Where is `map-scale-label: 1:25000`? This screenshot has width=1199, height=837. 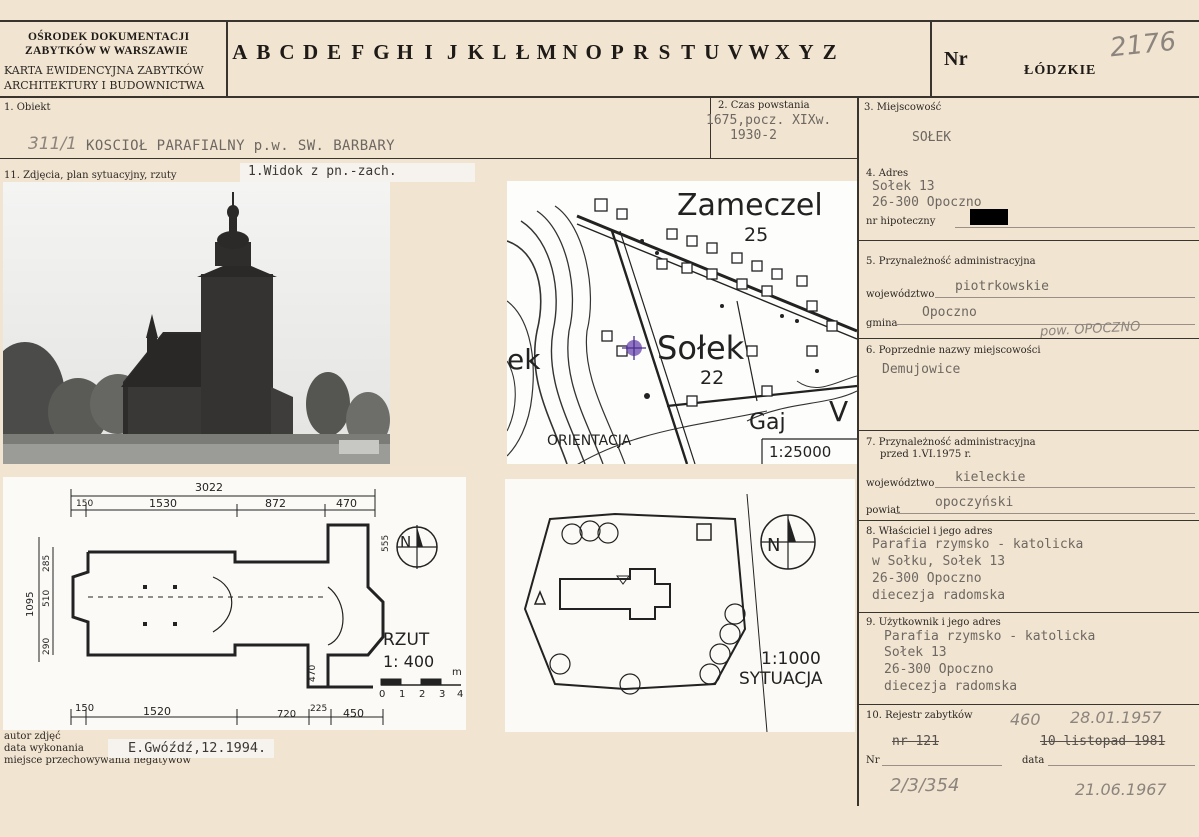 map-scale-label: 1:25000 is located at coordinates (800, 452).